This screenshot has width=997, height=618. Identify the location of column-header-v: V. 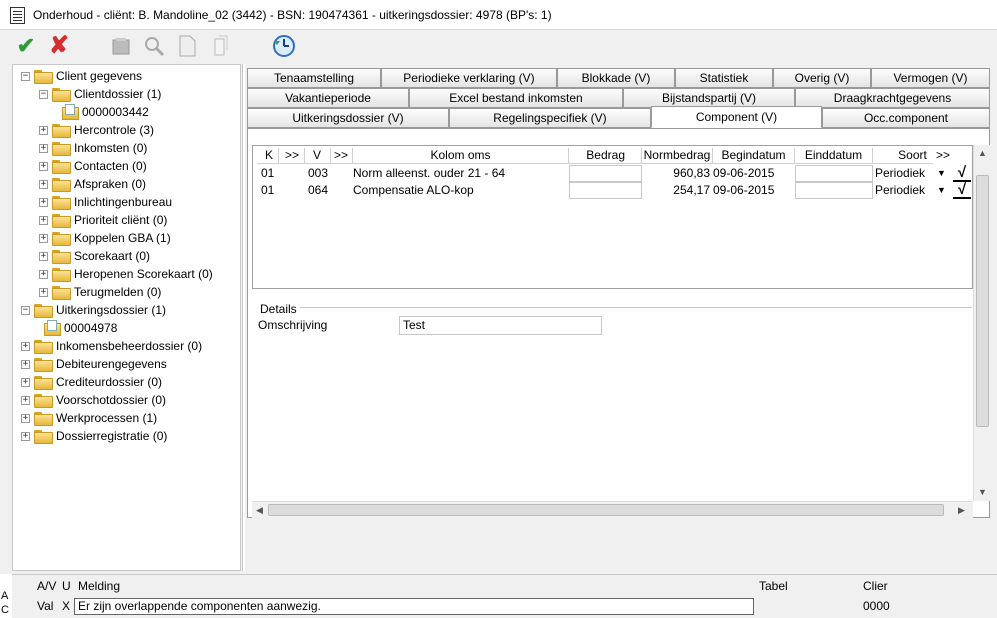
(318, 156).